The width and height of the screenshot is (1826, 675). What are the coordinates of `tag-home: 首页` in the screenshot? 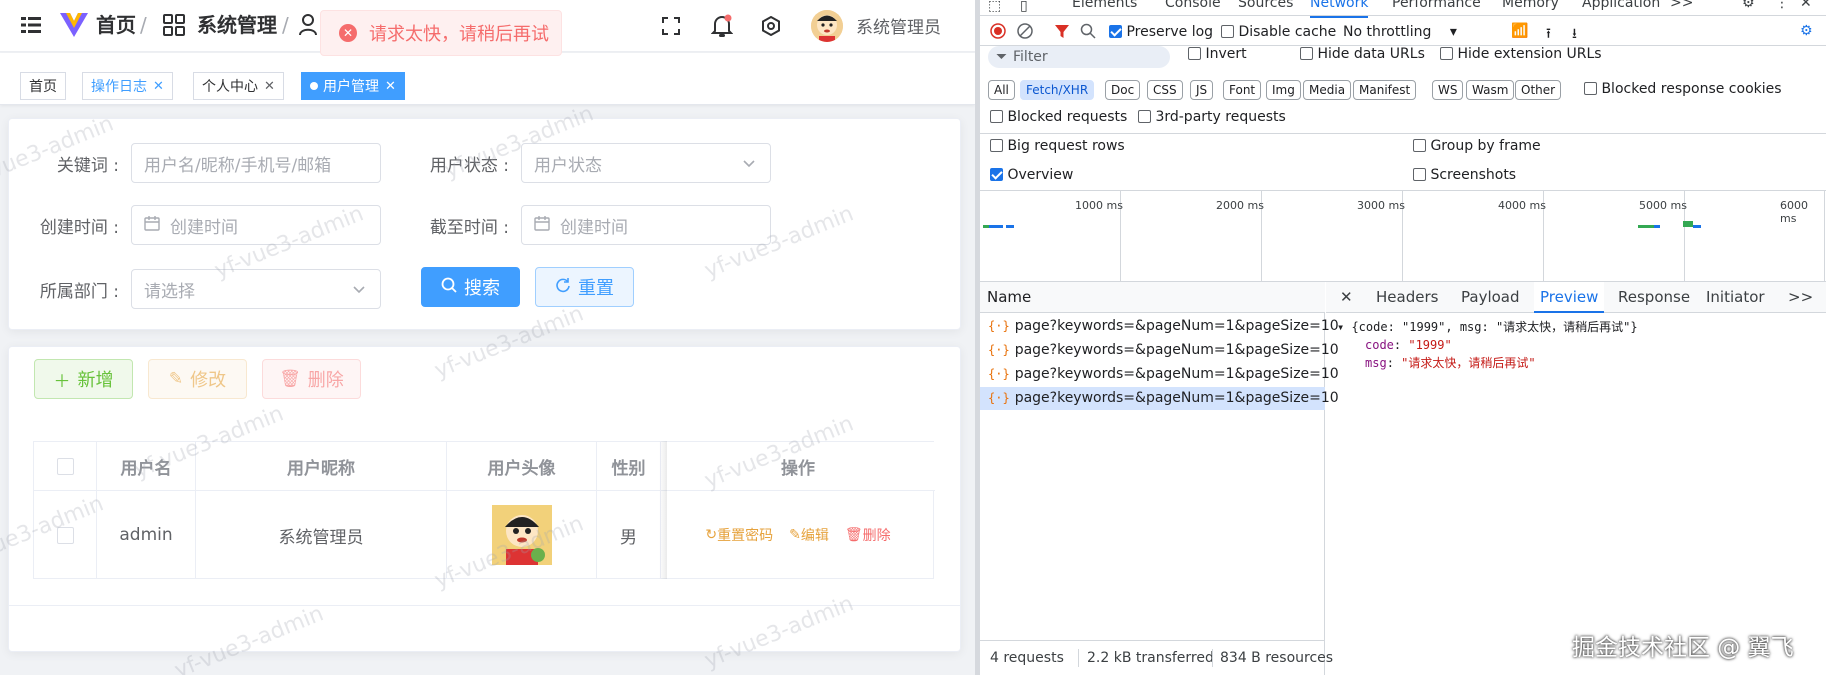 It's located at (43, 86).